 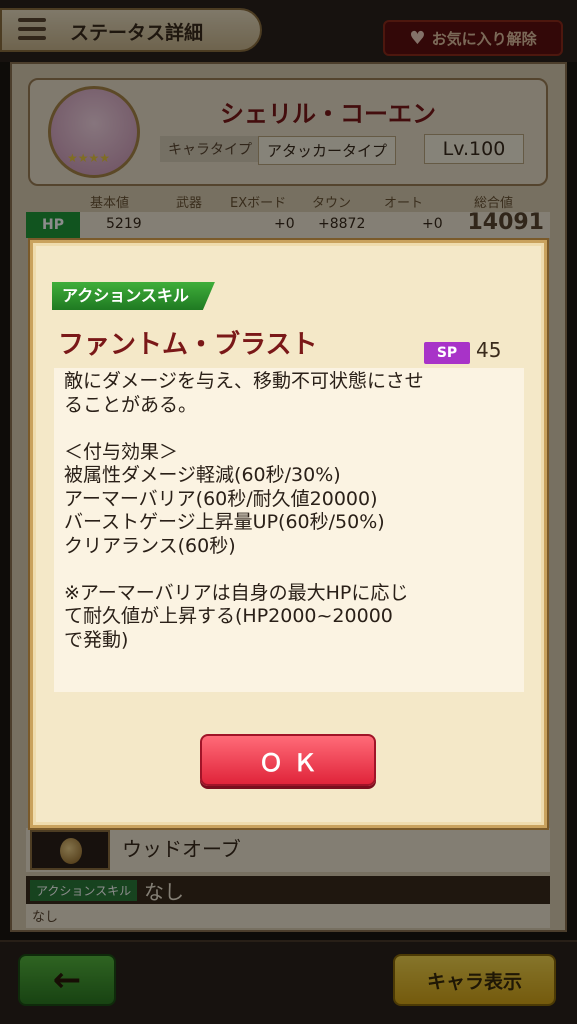 I want to click on description-line: 敵にダメージを与え、移動不可状態にさせ, so click(x=244, y=381).